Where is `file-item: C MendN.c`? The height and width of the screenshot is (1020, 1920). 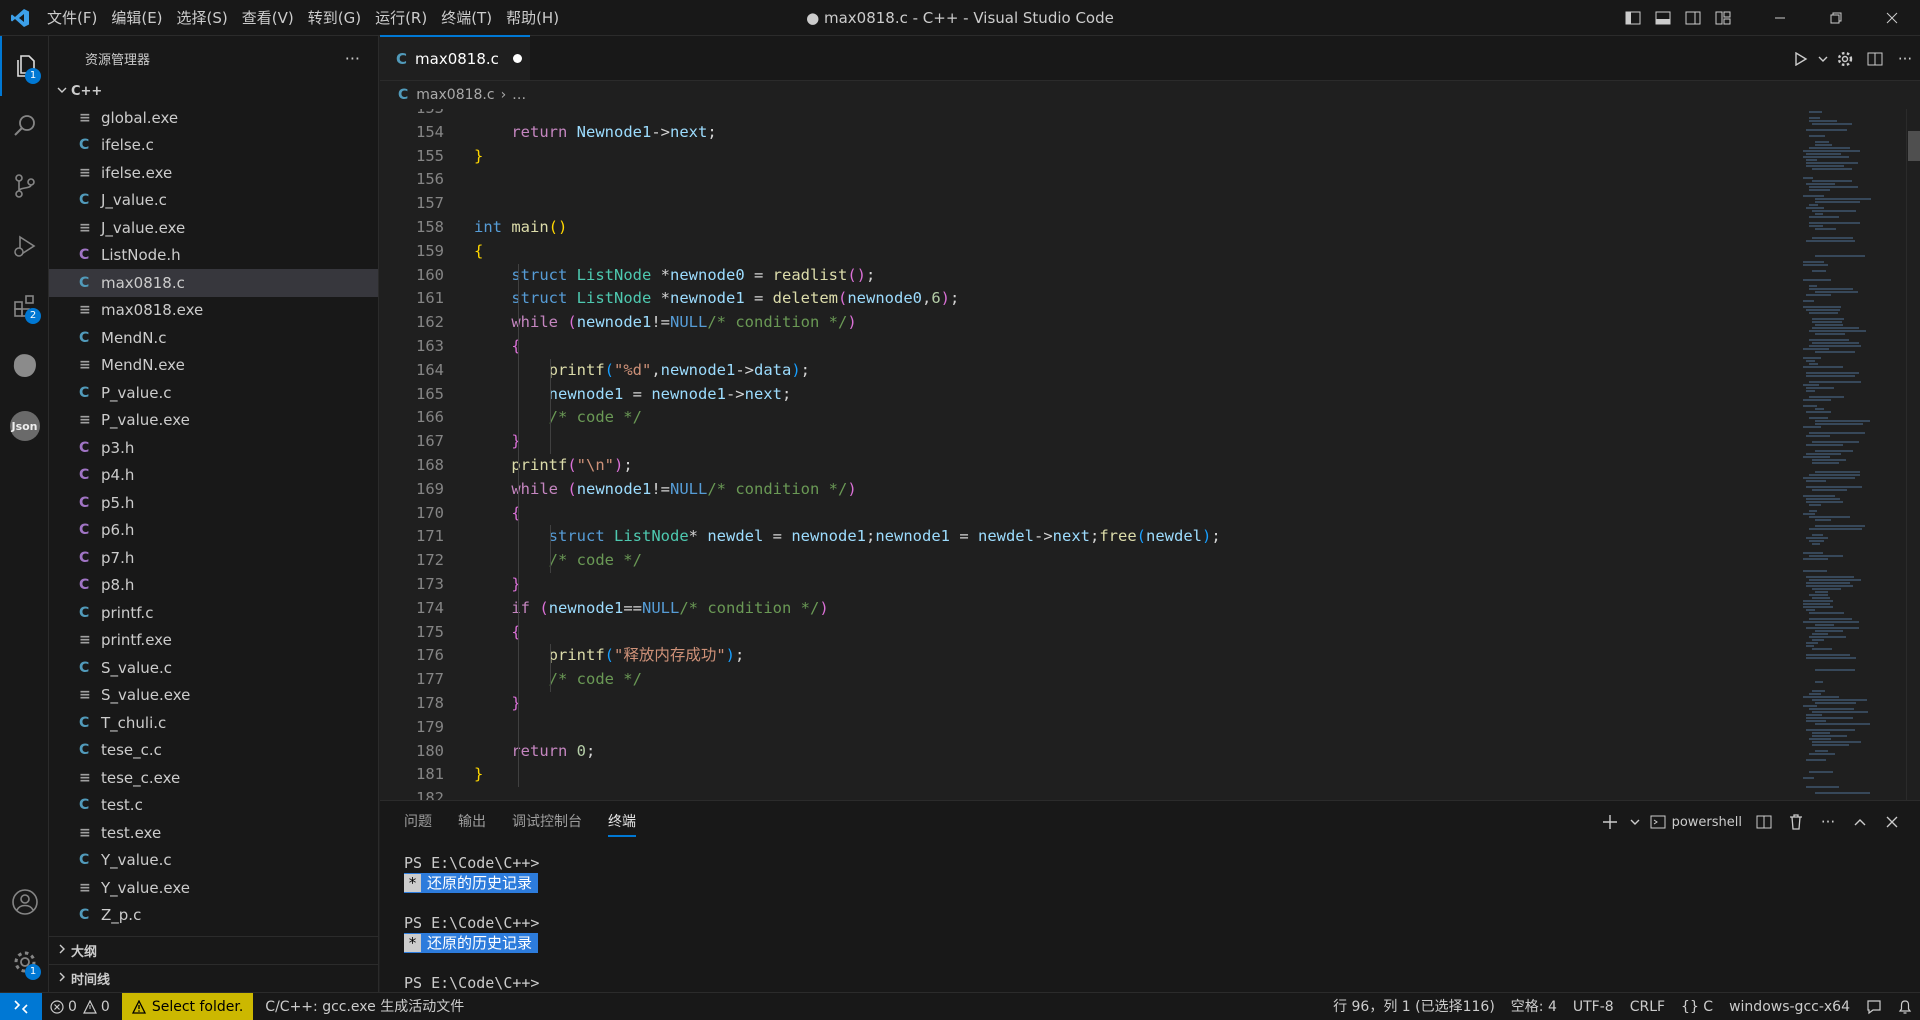 file-item: C MendN.c is located at coordinates (213, 338).